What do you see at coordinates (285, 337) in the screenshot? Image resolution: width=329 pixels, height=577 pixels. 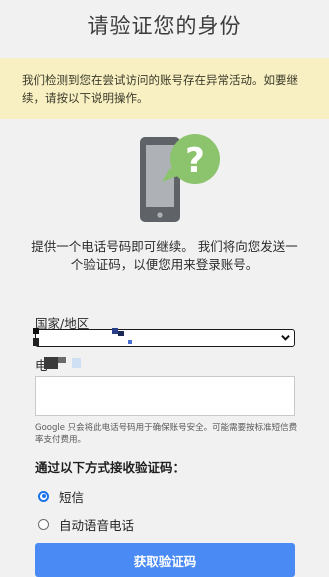 I see `chevron-down-icon` at bounding box center [285, 337].